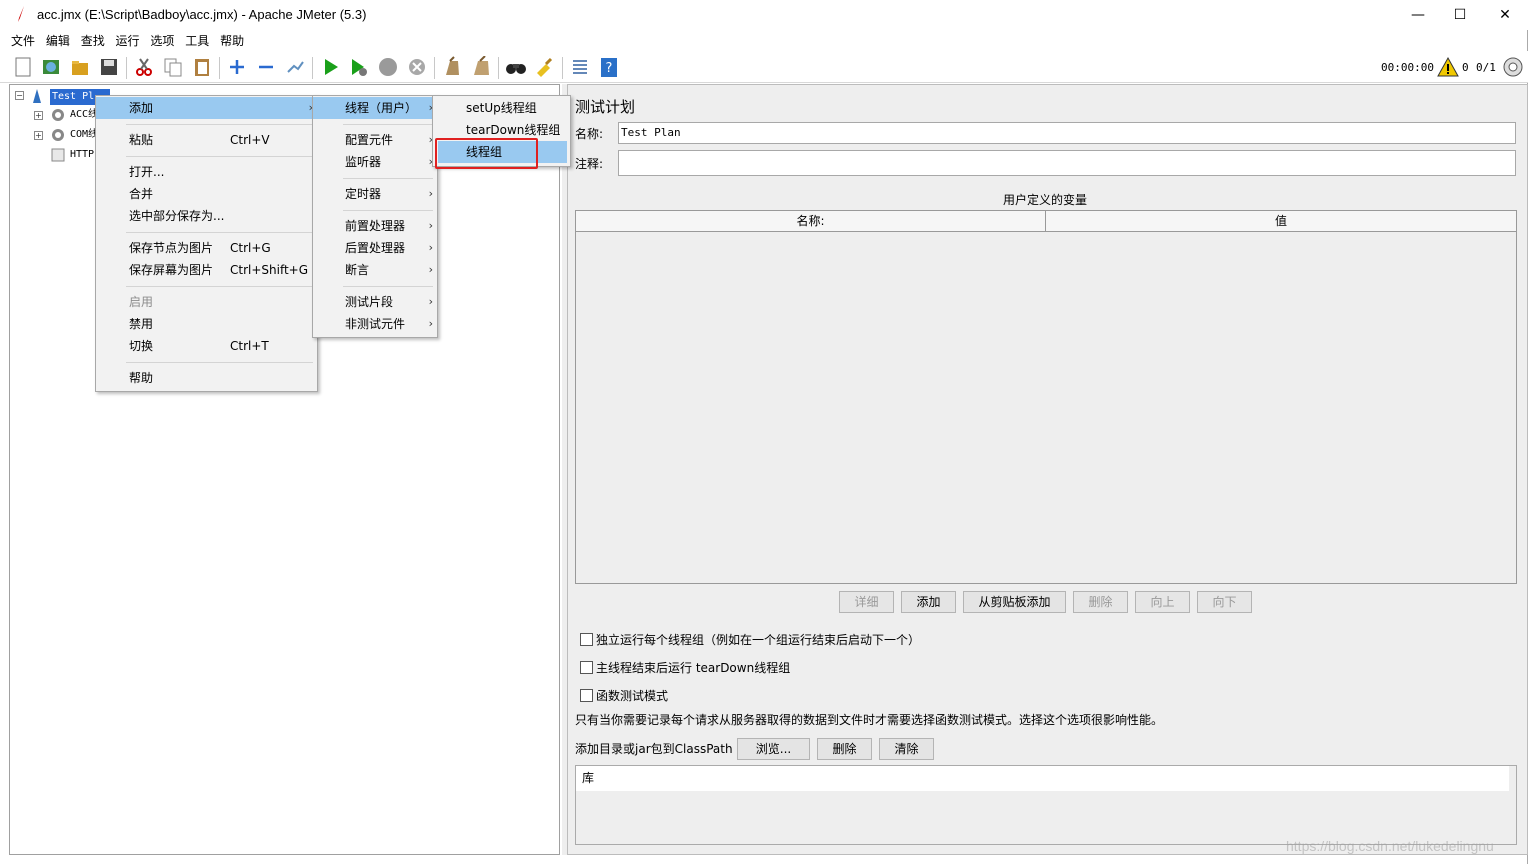 This screenshot has width=1536, height=864. I want to click on add-button: 添加, so click(928, 602).